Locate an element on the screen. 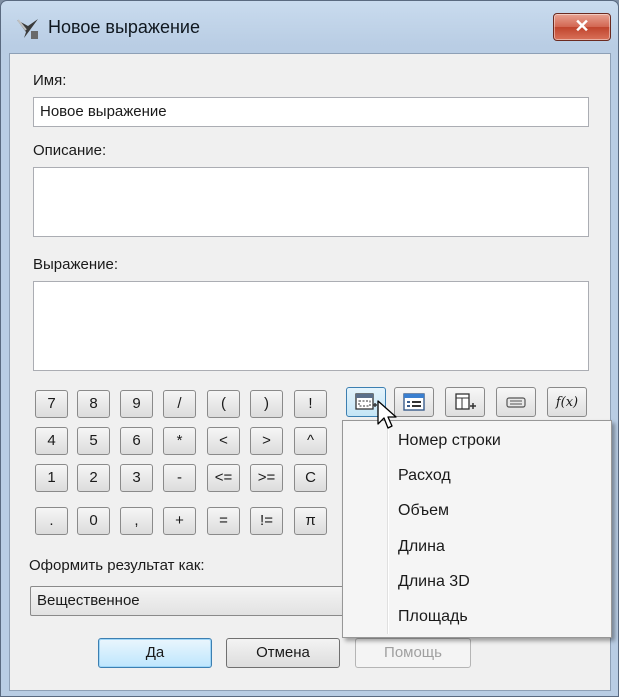 The image size is (619, 697). key-8: 8 is located at coordinates (93, 404).